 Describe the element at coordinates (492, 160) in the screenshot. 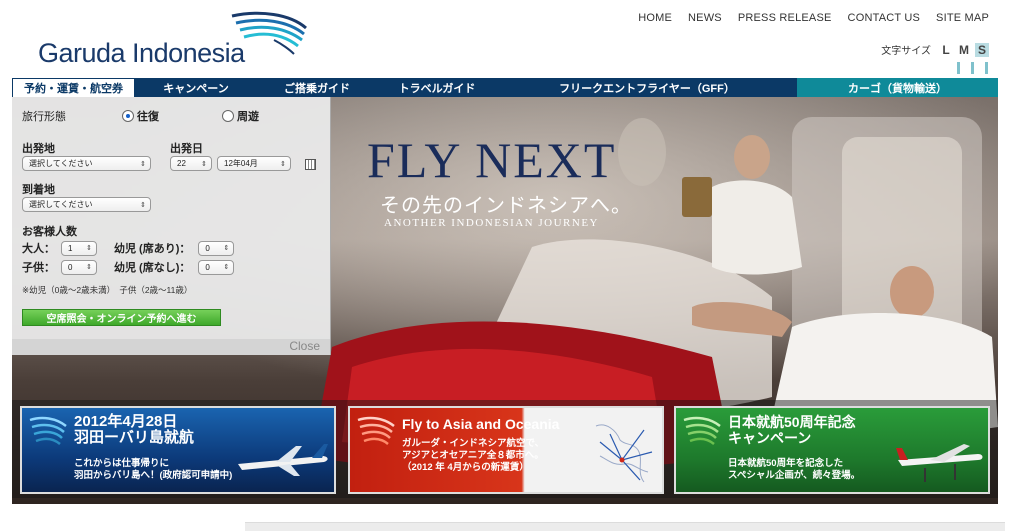

I see `hero-headline: FLY NEXT` at that location.